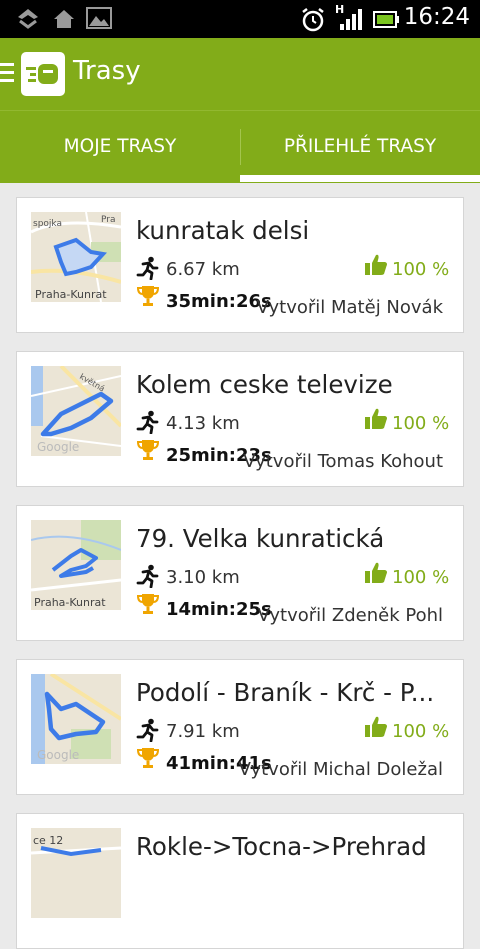  Describe the element at coordinates (264, 384) in the screenshot. I see `route-title: Kolem ceske televize` at that location.